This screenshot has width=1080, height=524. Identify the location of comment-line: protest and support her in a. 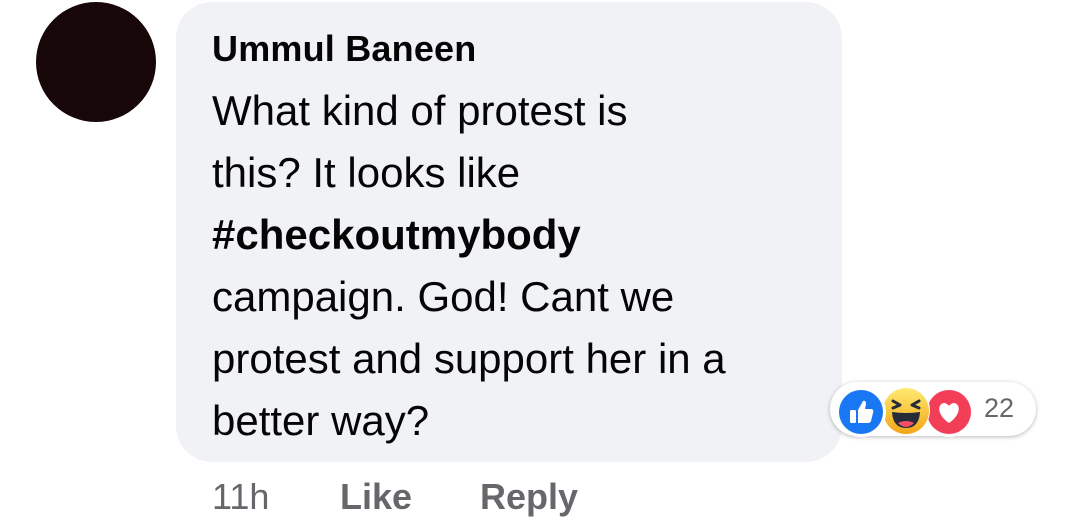
(469, 358).